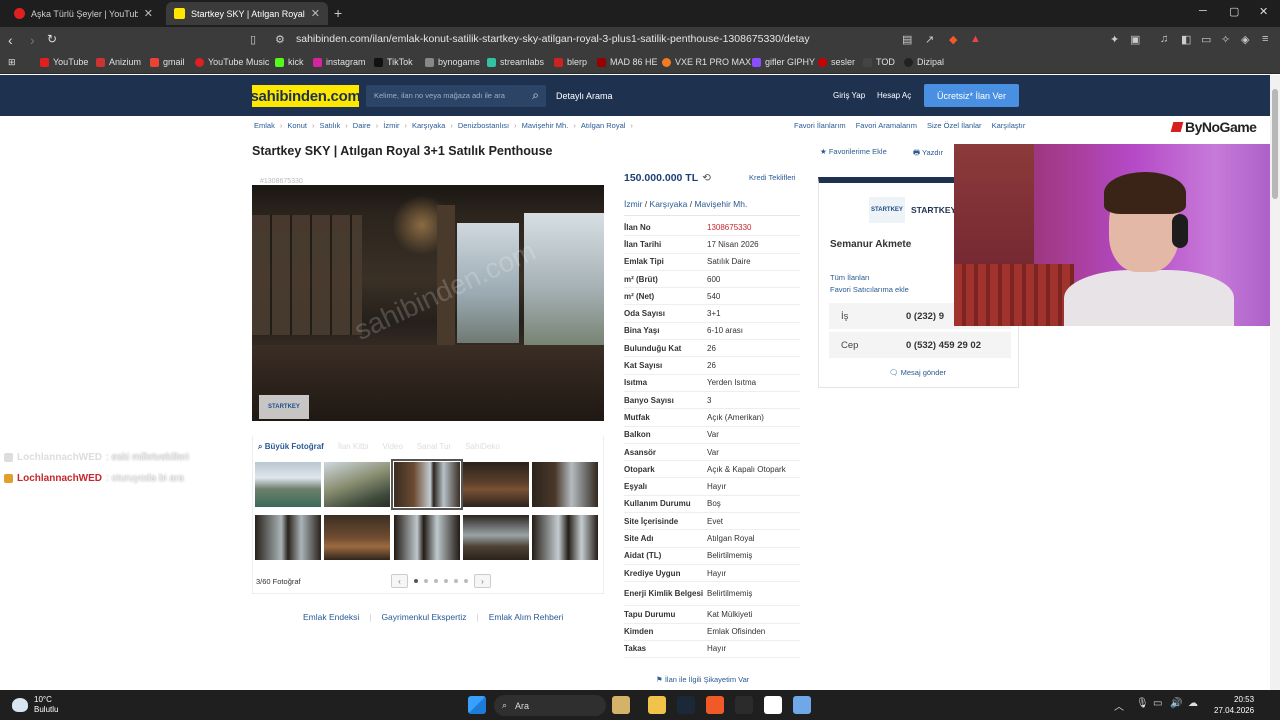  What do you see at coordinates (907, 39) in the screenshot?
I see `reader-icon: ▤` at bounding box center [907, 39].